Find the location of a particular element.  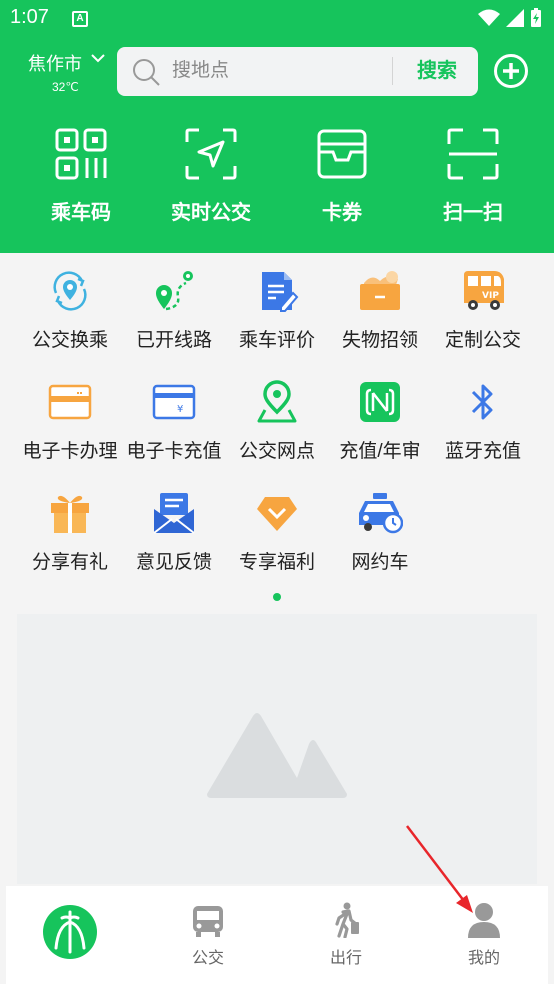

grid-label: 定制公交 is located at coordinates (482, 340).